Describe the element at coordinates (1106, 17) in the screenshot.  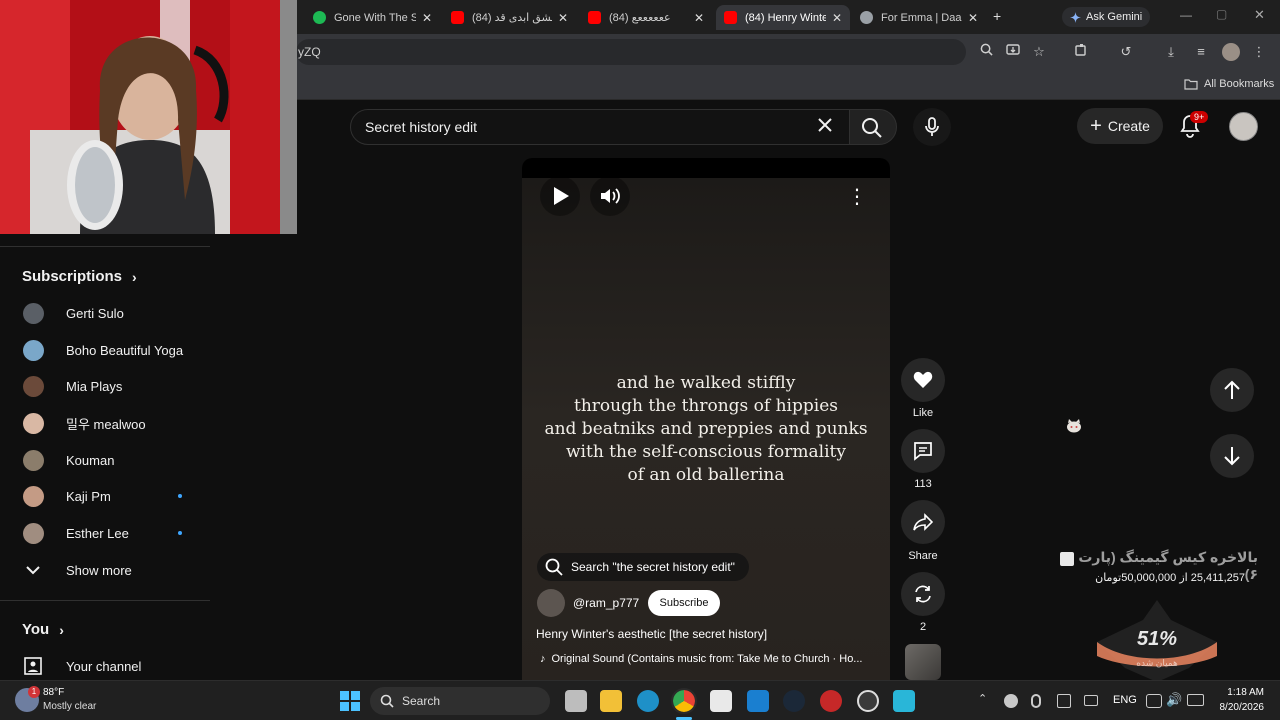
I see `ask-gemini-button: Ask Gemini` at that location.